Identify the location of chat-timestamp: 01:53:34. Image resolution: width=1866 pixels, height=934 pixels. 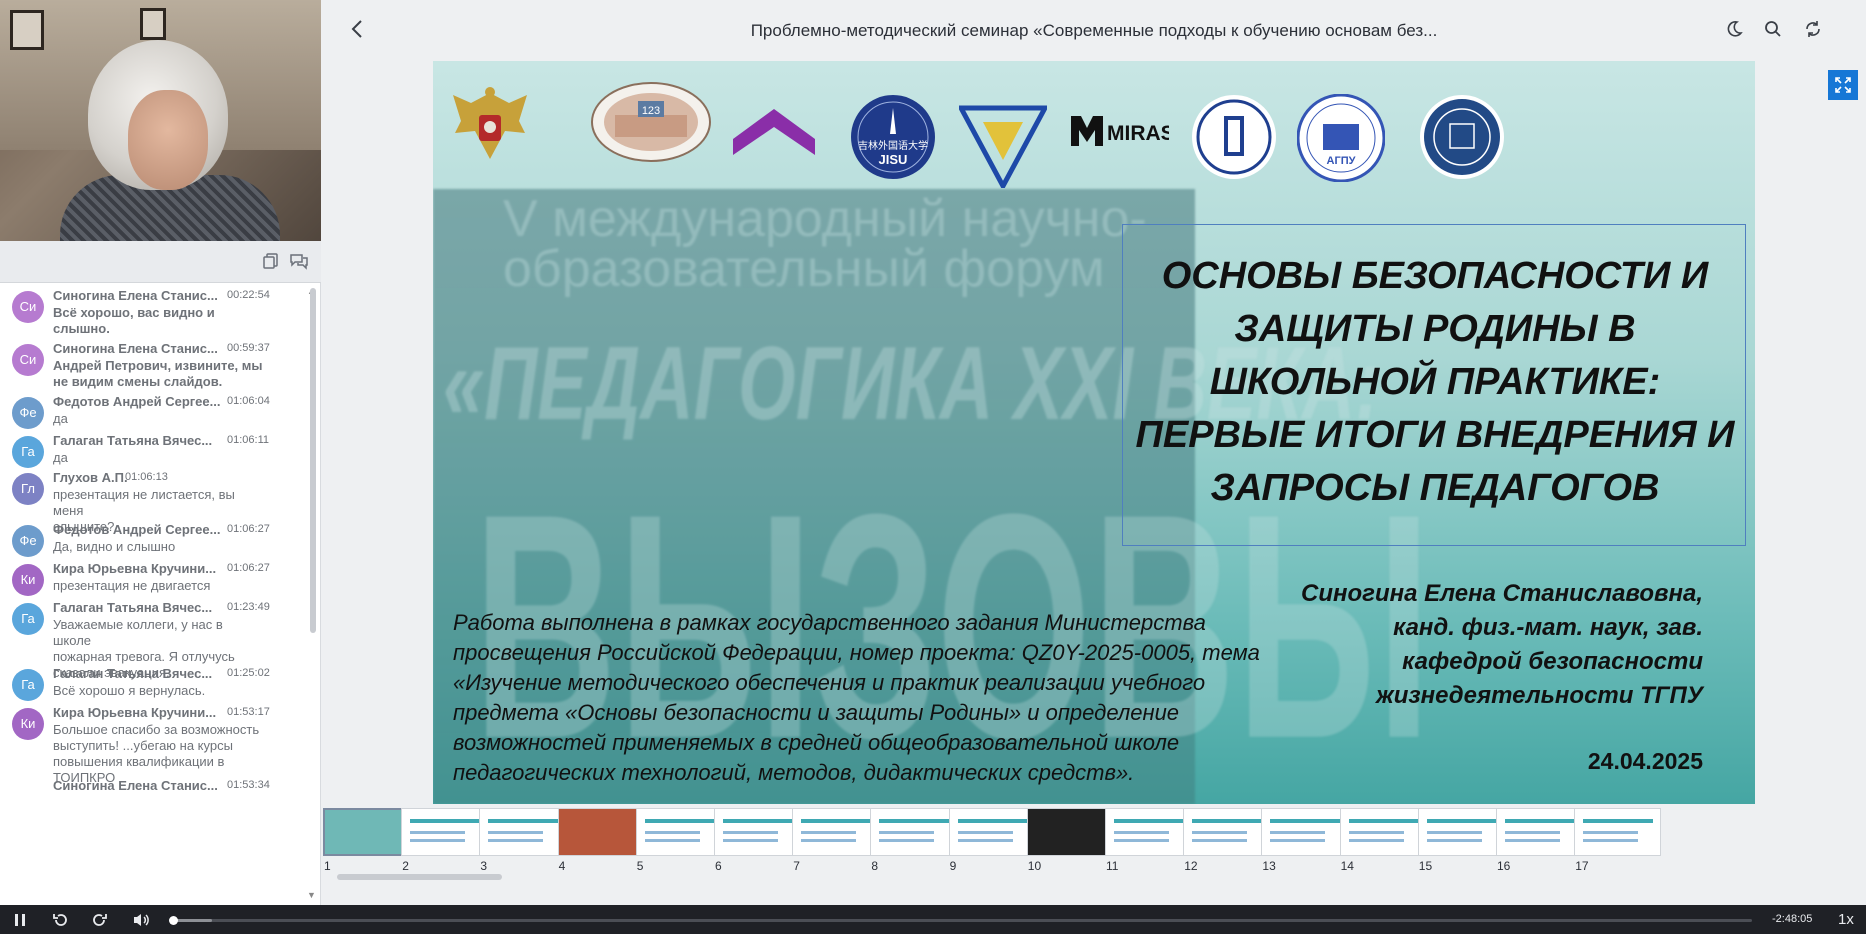
(248, 785).